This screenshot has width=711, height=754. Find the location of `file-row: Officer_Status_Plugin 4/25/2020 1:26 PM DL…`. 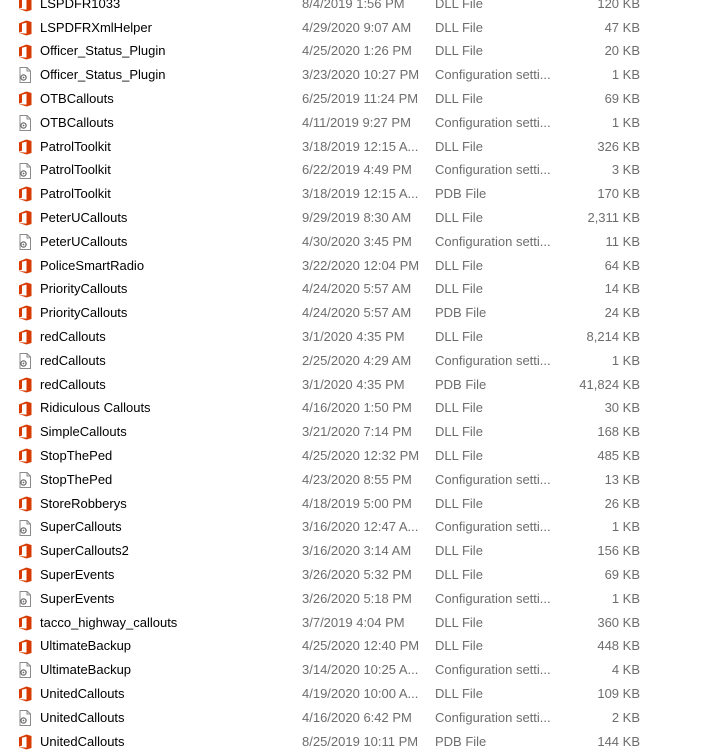

file-row: Officer_Status_Plugin 4/25/2020 1:26 PM DL… is located at coordinates (355, 52).